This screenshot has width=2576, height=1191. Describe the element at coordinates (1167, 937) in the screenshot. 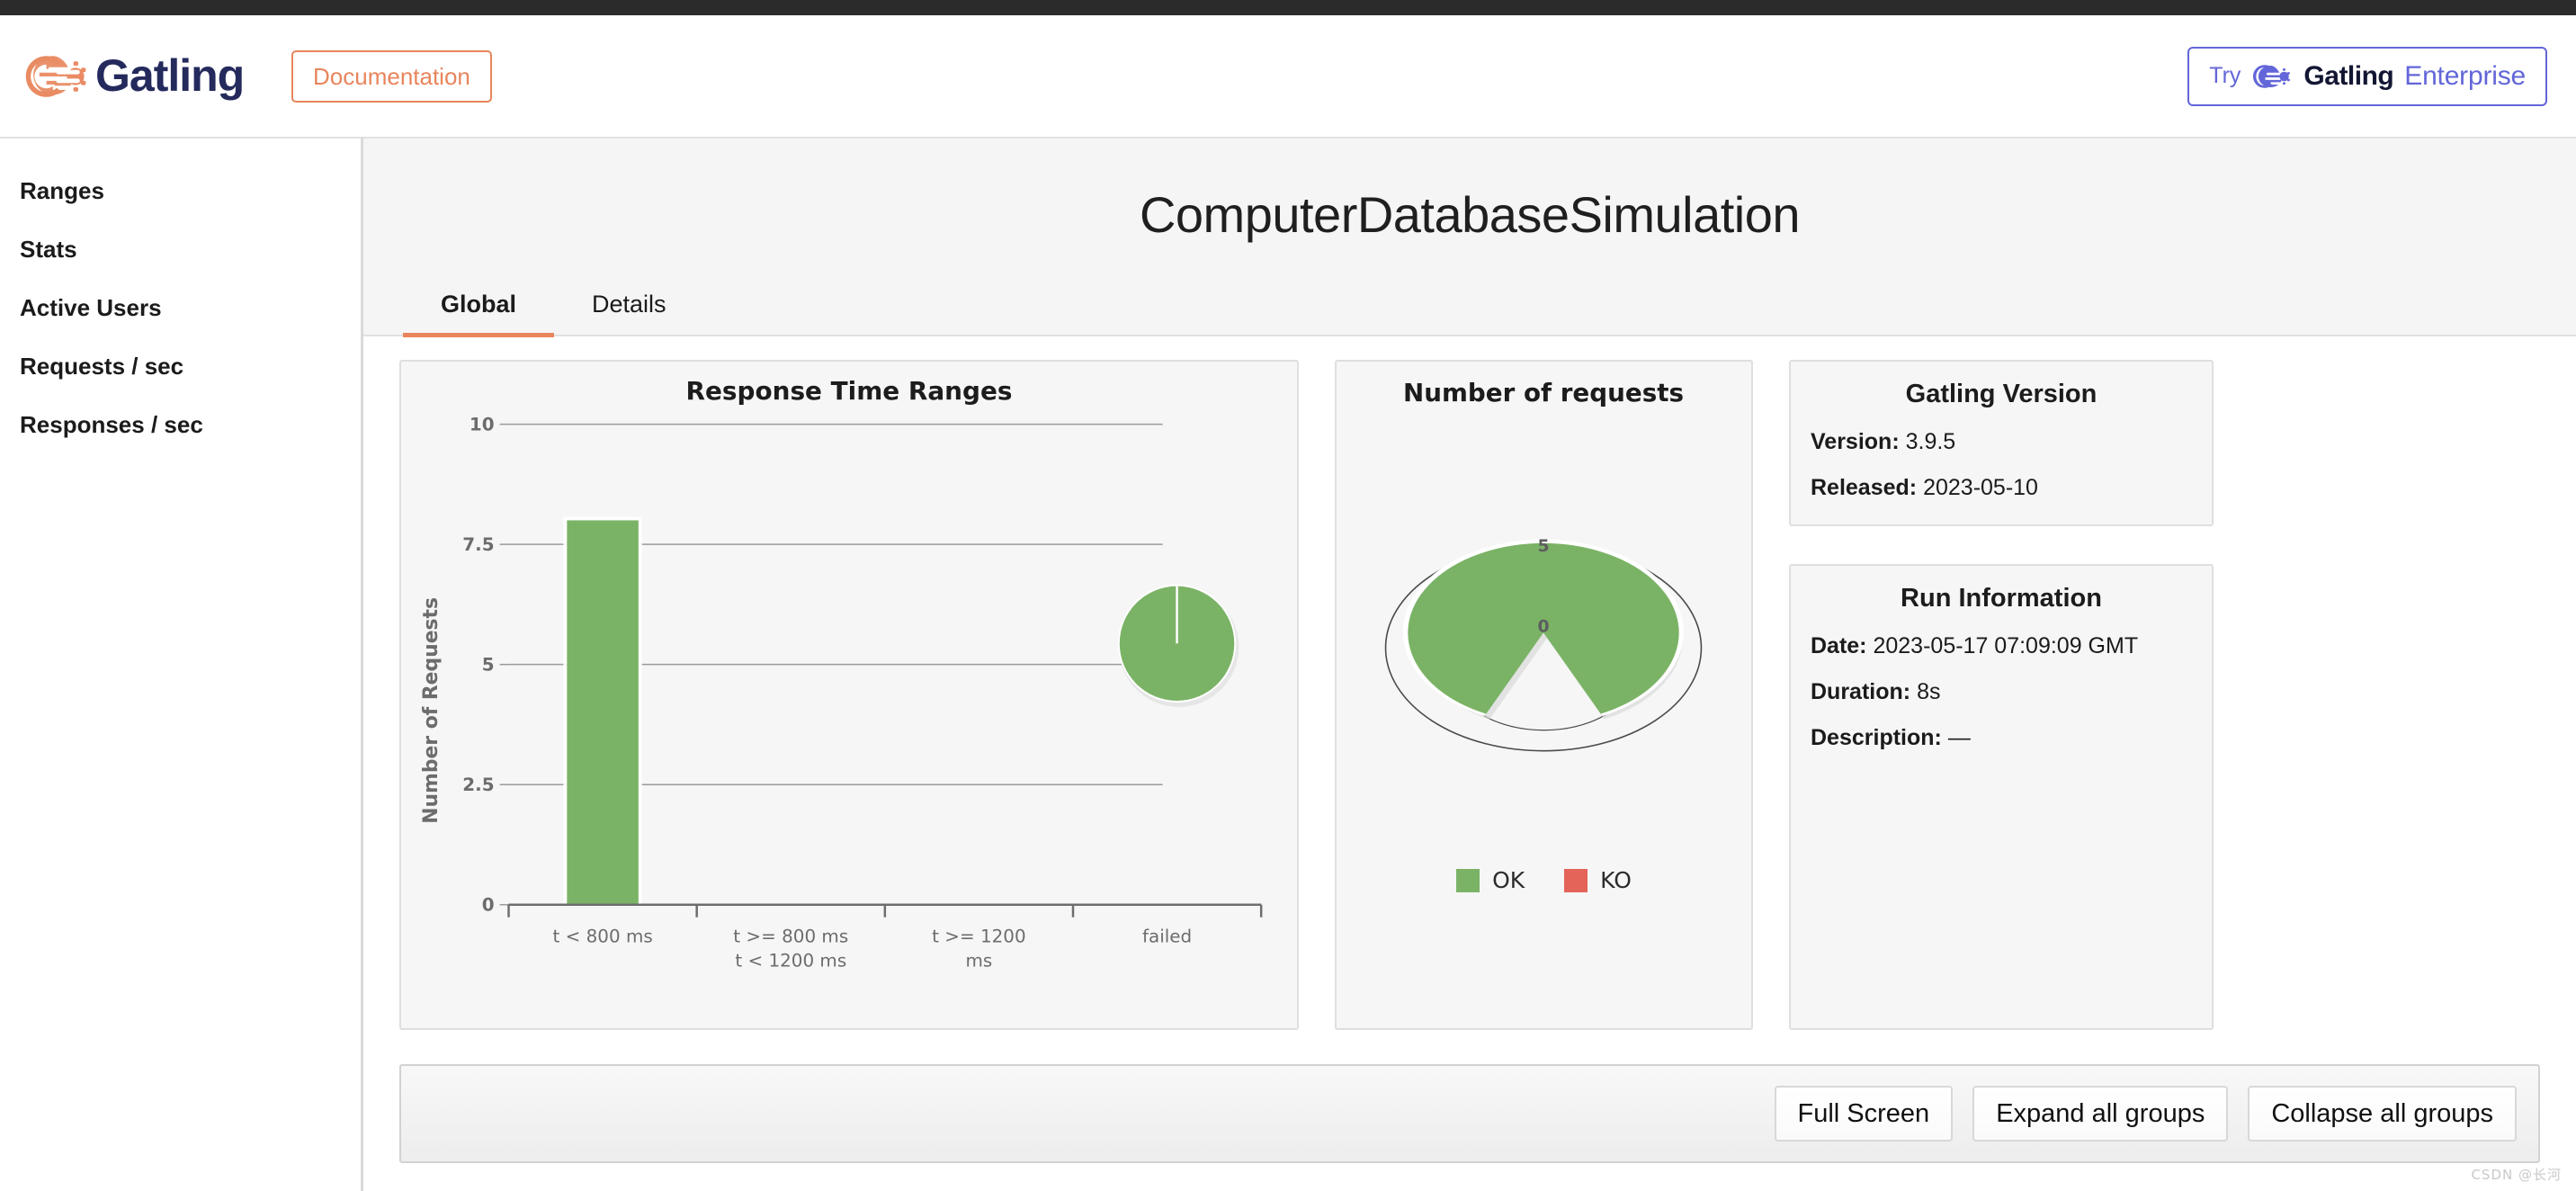

I see `svg-text: failed` at that location.